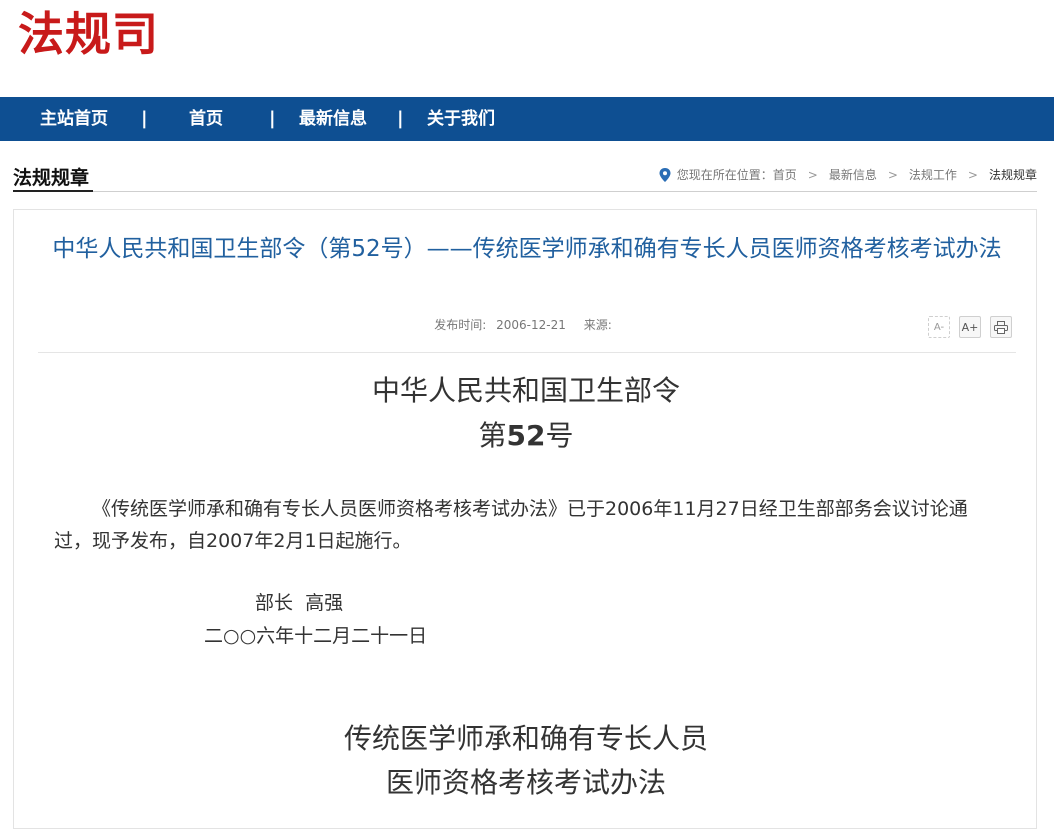 This screenshot has width=1054, height=829. Describe the element at coordinates (316, 636) in the screenshot. I see `sign-date: 二○○六年十二月二十一日` at that location.